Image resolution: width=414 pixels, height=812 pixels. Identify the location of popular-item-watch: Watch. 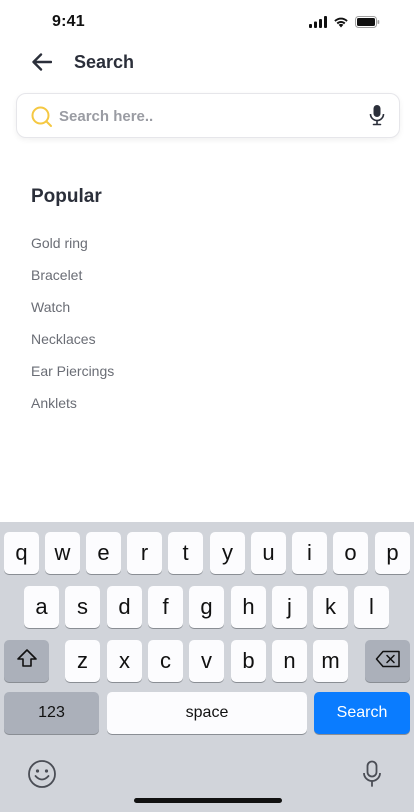
(72, 315).